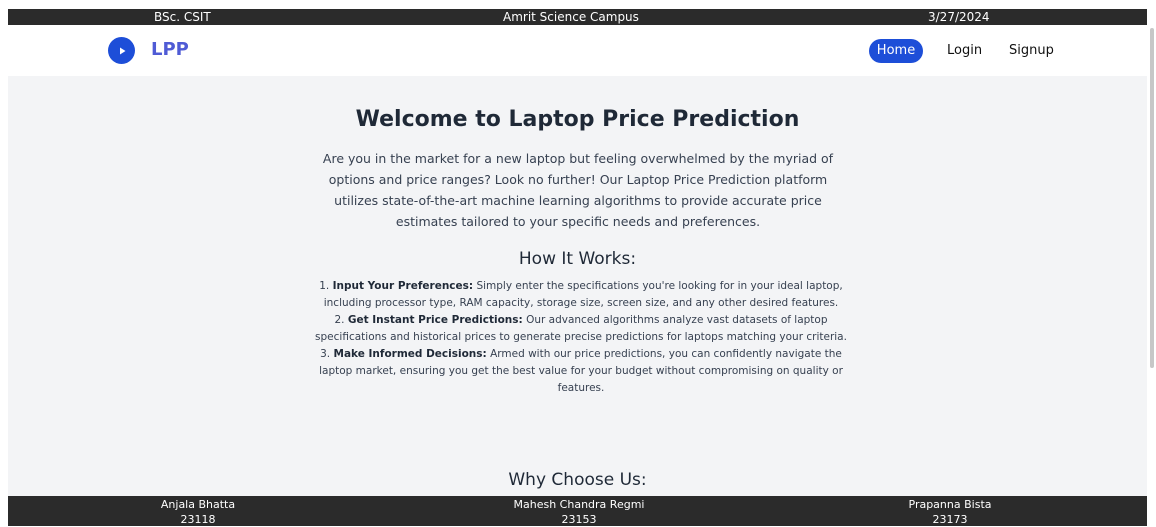 This screenshot has height=527, width=1156. I want to click on nav-signup-link: Signup, so click(1031, 51).